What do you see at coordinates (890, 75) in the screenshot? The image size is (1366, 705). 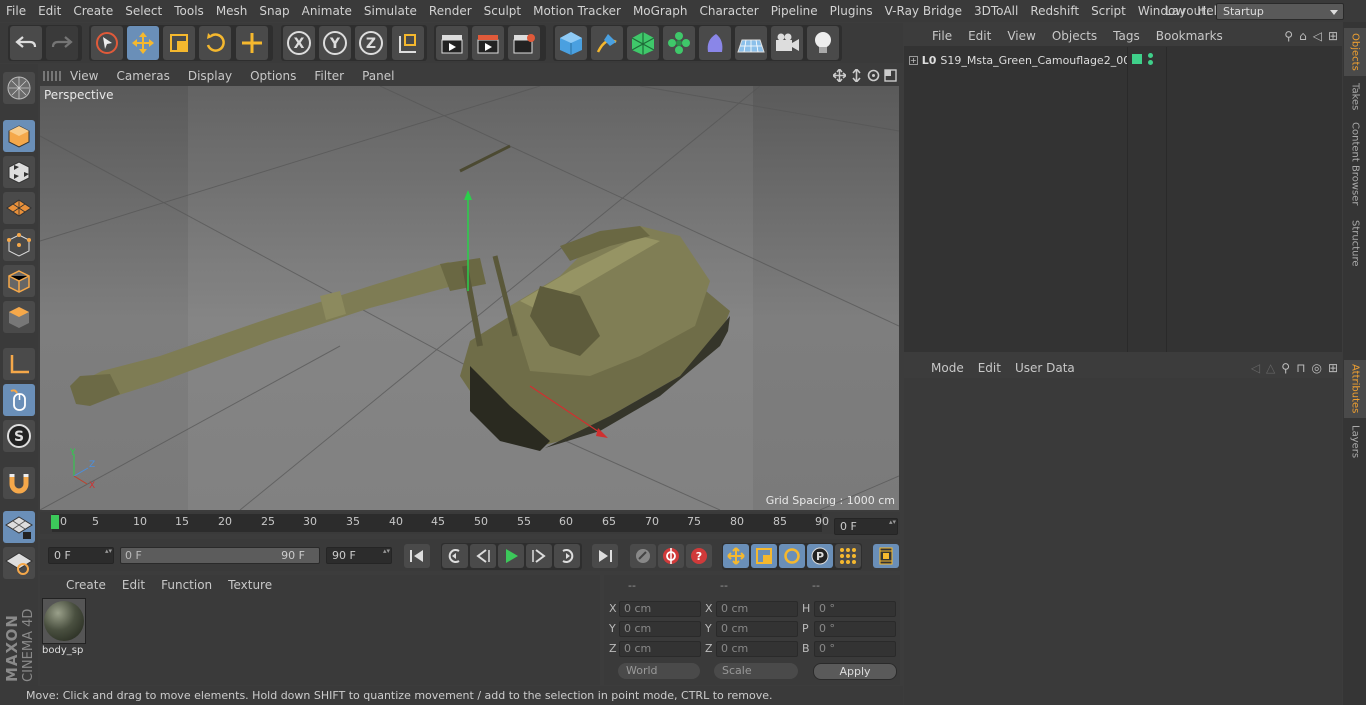 I see `viewport-maximize-icon` at bounding box center [890, 75].